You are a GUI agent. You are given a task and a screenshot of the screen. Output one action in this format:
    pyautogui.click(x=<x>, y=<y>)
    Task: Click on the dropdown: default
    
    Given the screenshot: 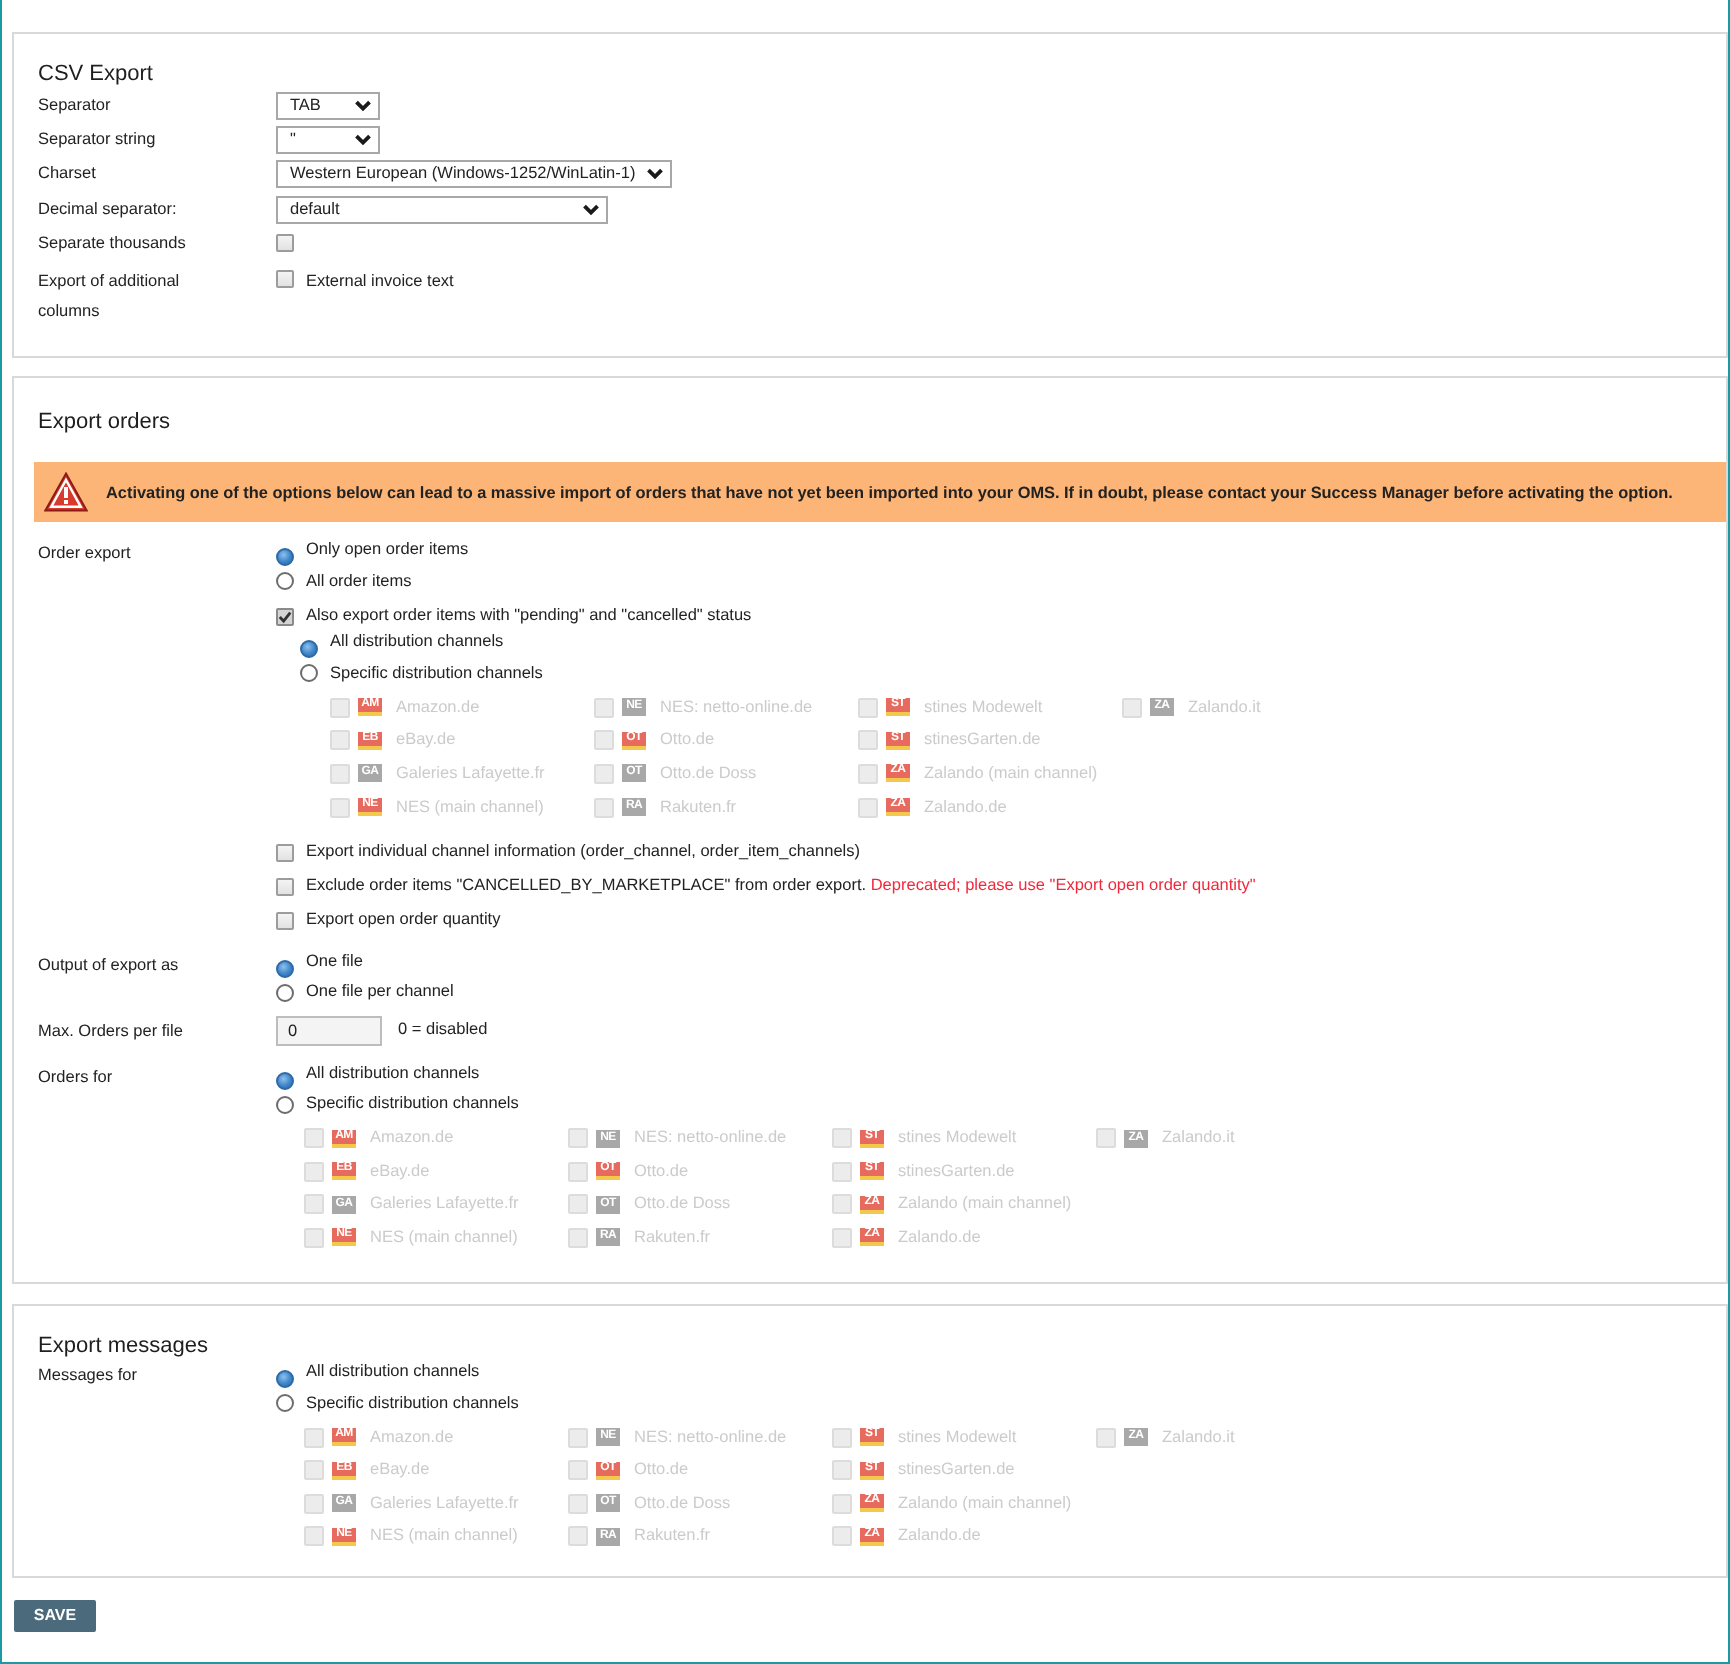 What is the action you would take?
    pyautogui.click(x=442, y=209)
    